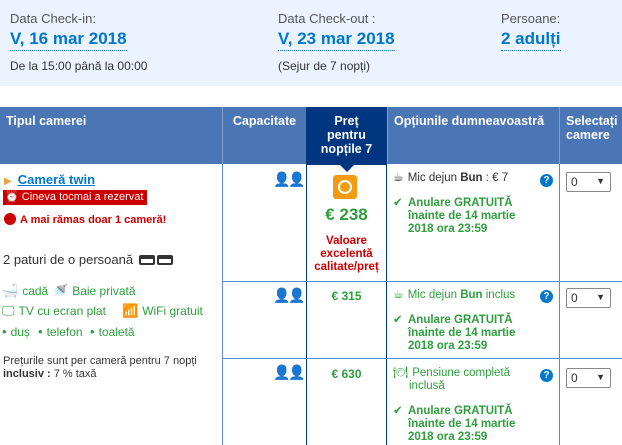 The width and height of the screenshot is (622, 445). Describe the element at coordinates (94, 291) in the screenshot. I see `facility-private-bathroom: 🚿 Baie privată` at that location.